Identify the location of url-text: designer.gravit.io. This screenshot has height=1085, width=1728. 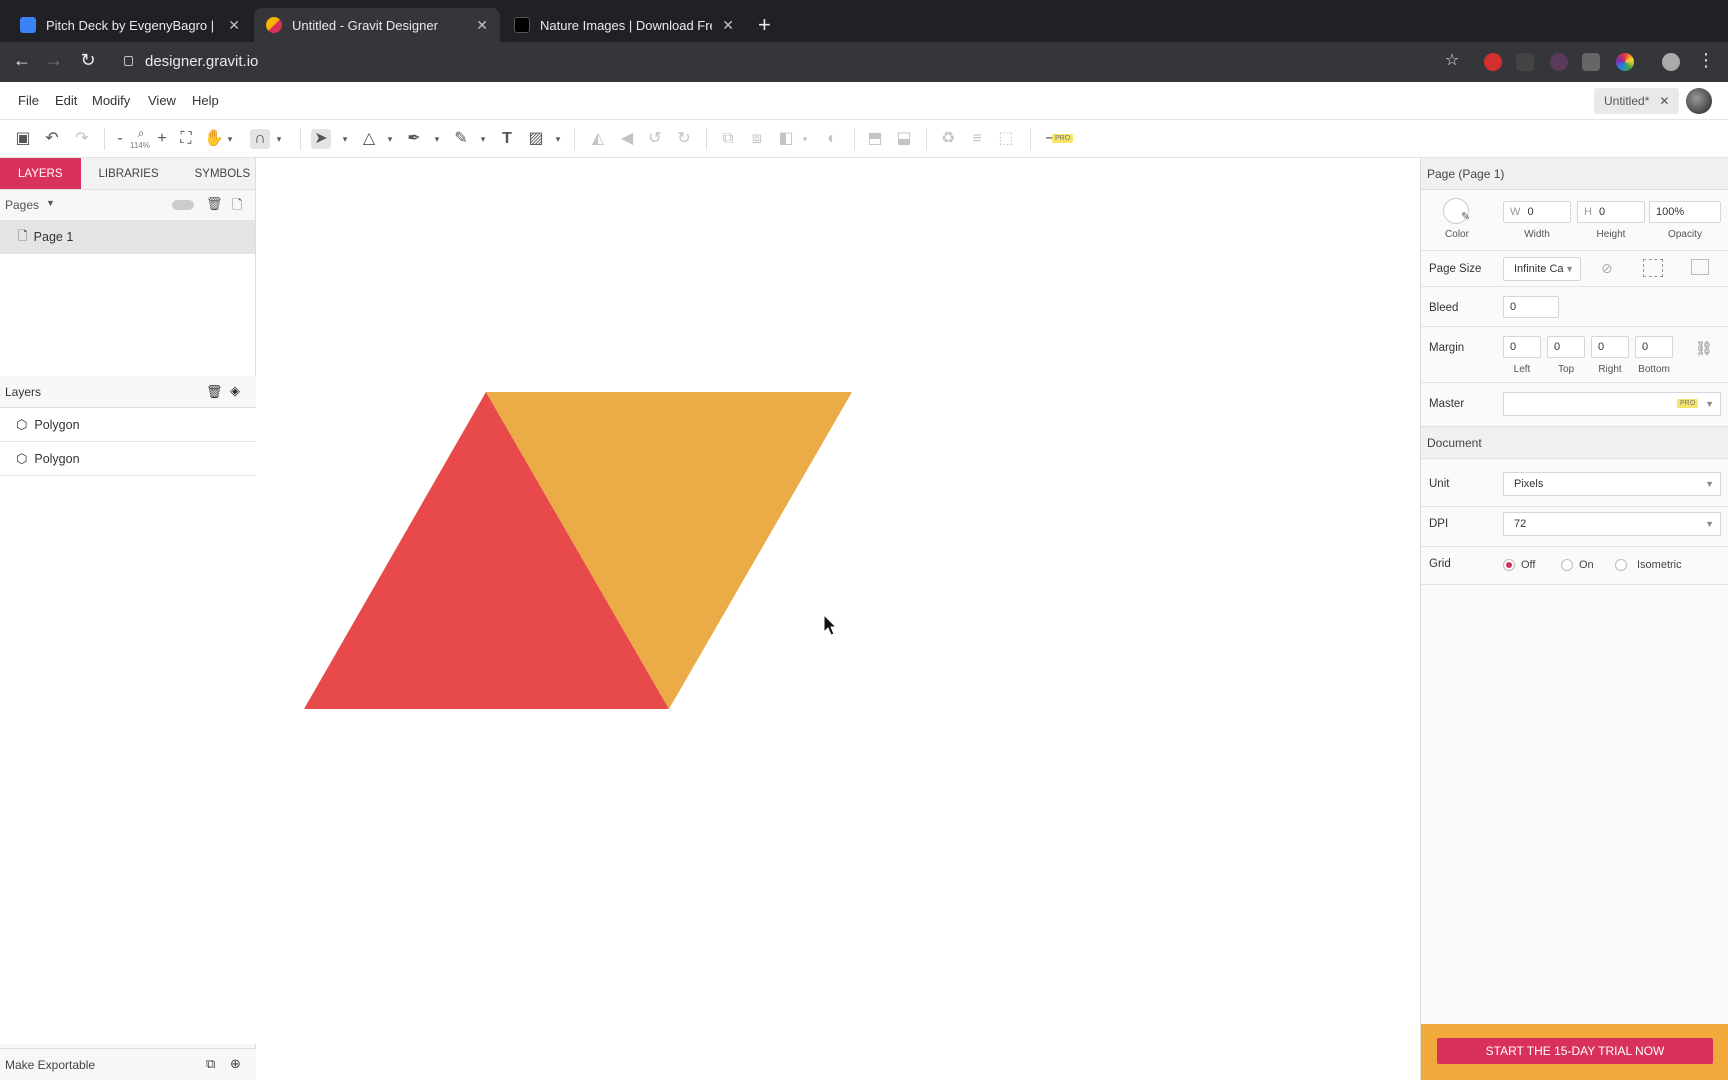
(201, 61).